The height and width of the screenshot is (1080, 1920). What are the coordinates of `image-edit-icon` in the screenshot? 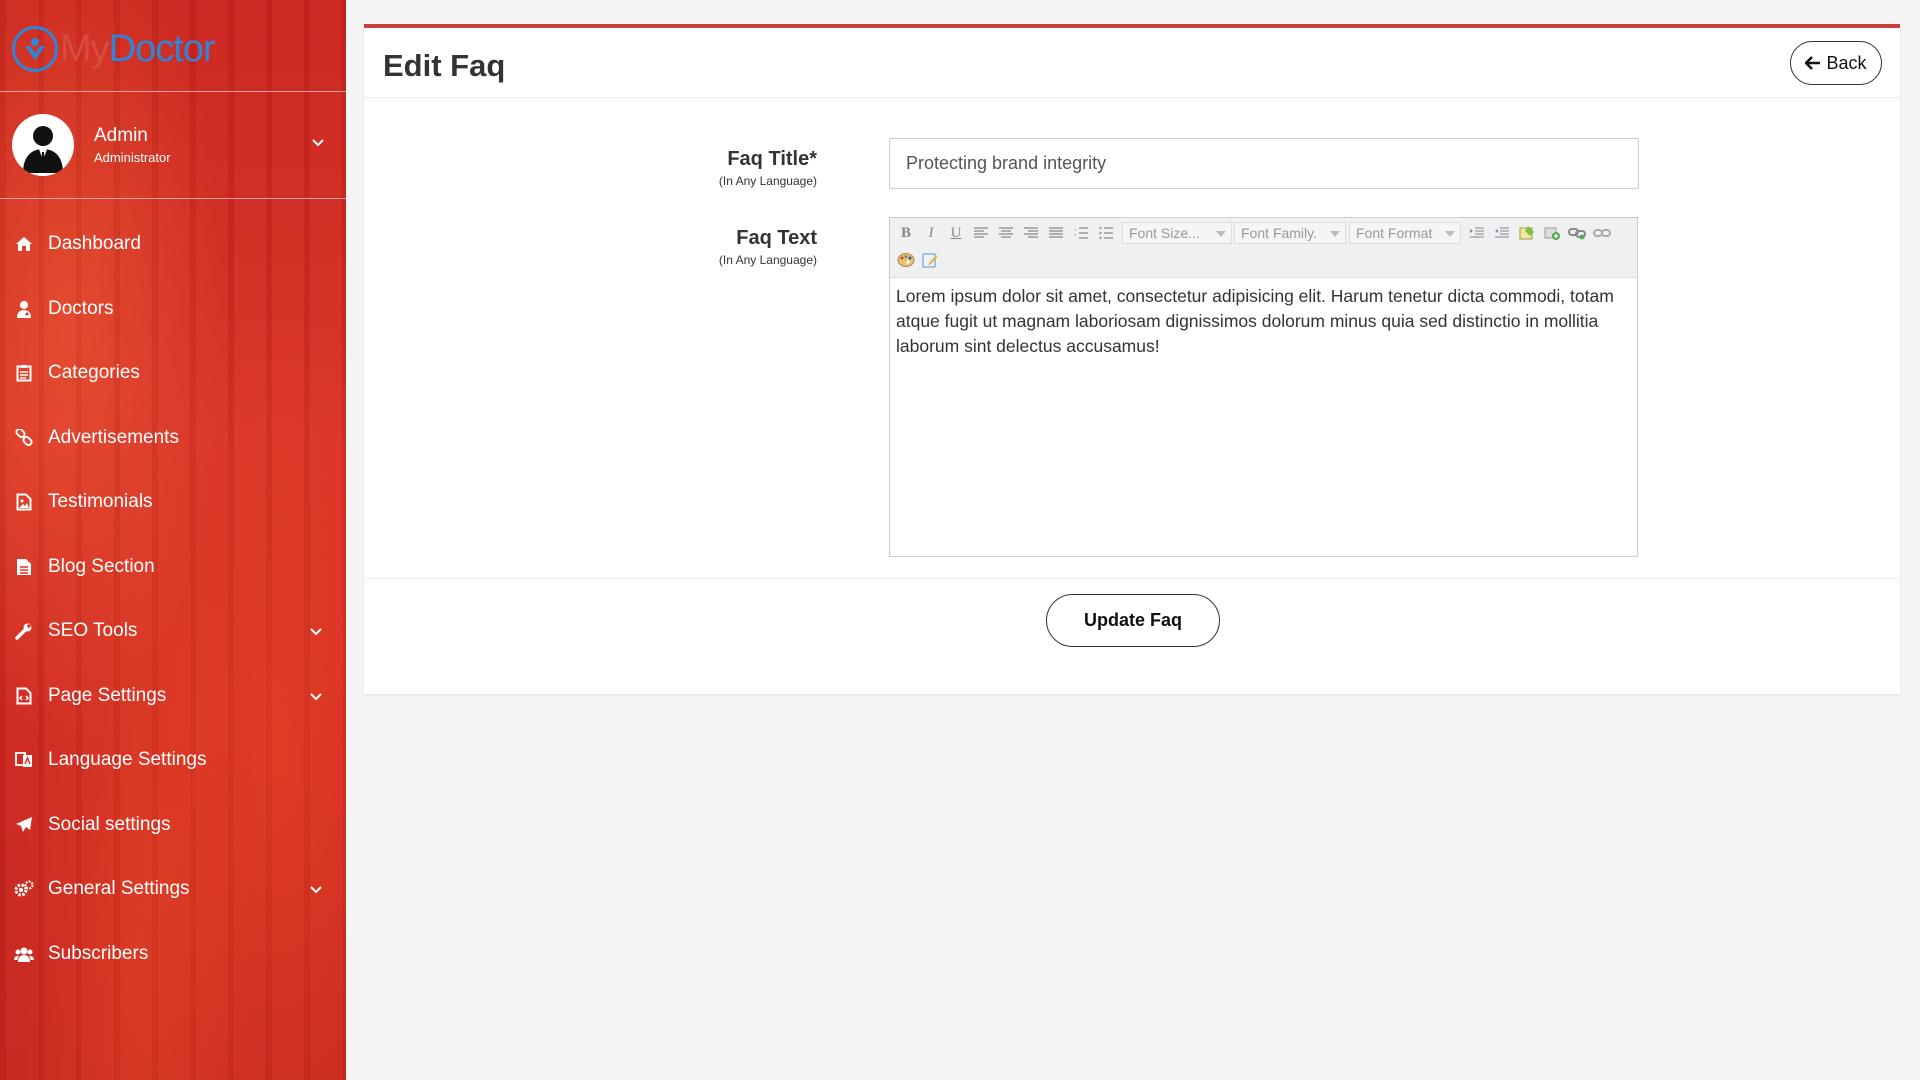 It's located at (1526, 233).